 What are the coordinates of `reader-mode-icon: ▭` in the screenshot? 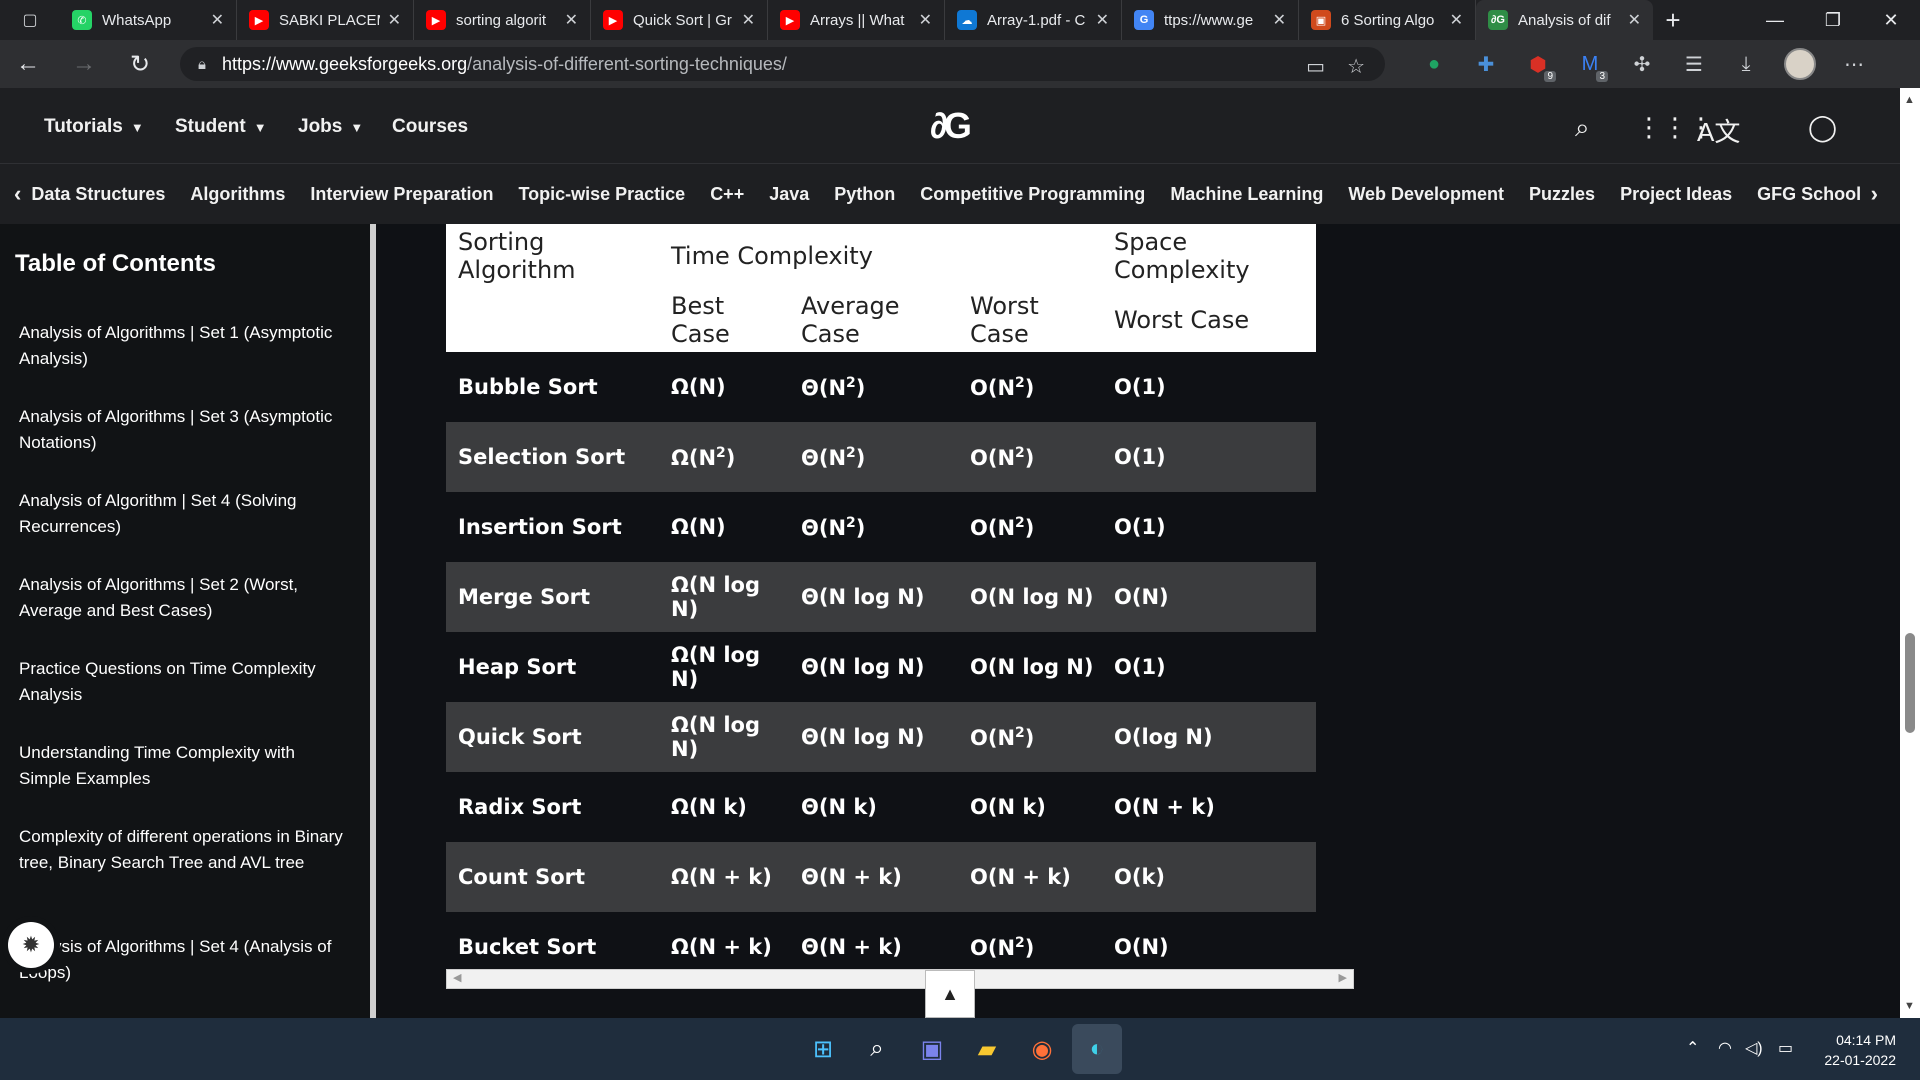 It's located at (1315, 66).